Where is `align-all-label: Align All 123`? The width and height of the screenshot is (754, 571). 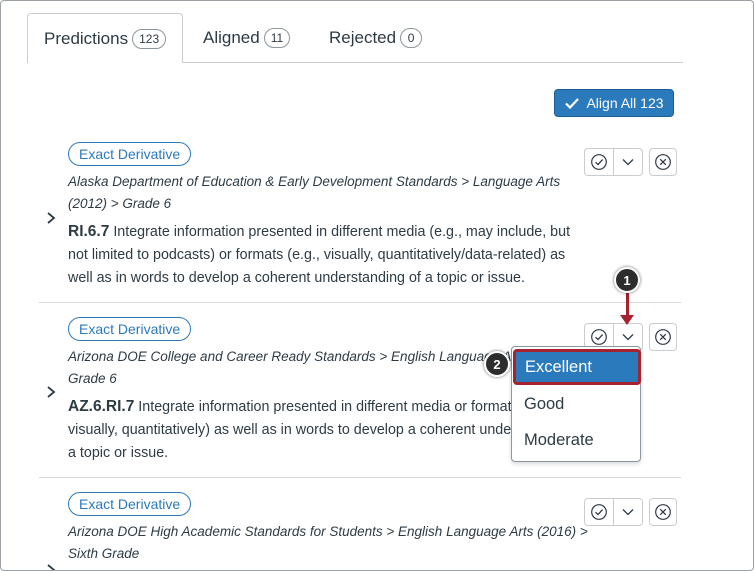
align-all-label: Align All 123 is located at coordinates (625, 103).